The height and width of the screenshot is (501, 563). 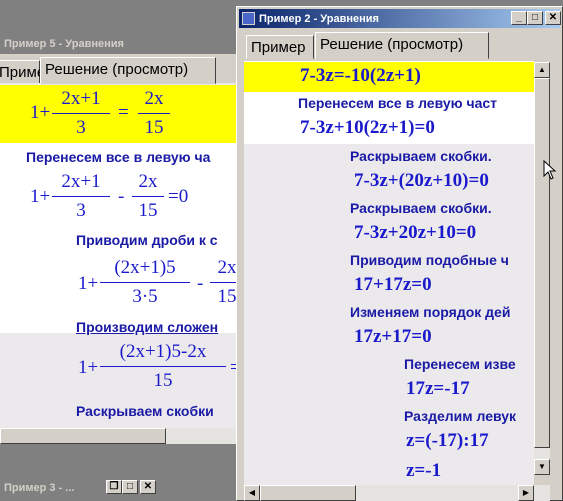 I want to click on step1-num2: 2x, so click(x=148, y=181).